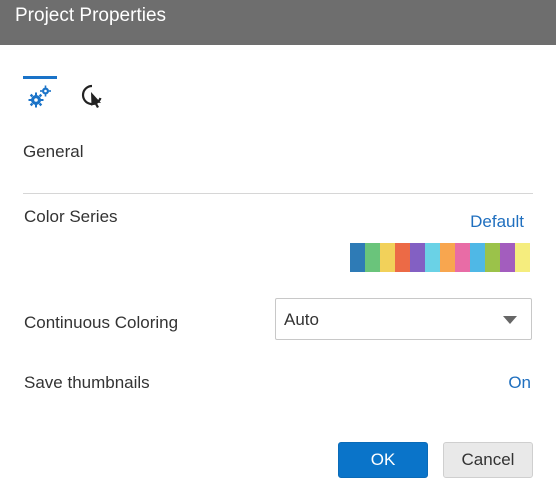 This screenshot has height=496, width=556. I want to click on default-colors-link: Default, so click(497, 222).